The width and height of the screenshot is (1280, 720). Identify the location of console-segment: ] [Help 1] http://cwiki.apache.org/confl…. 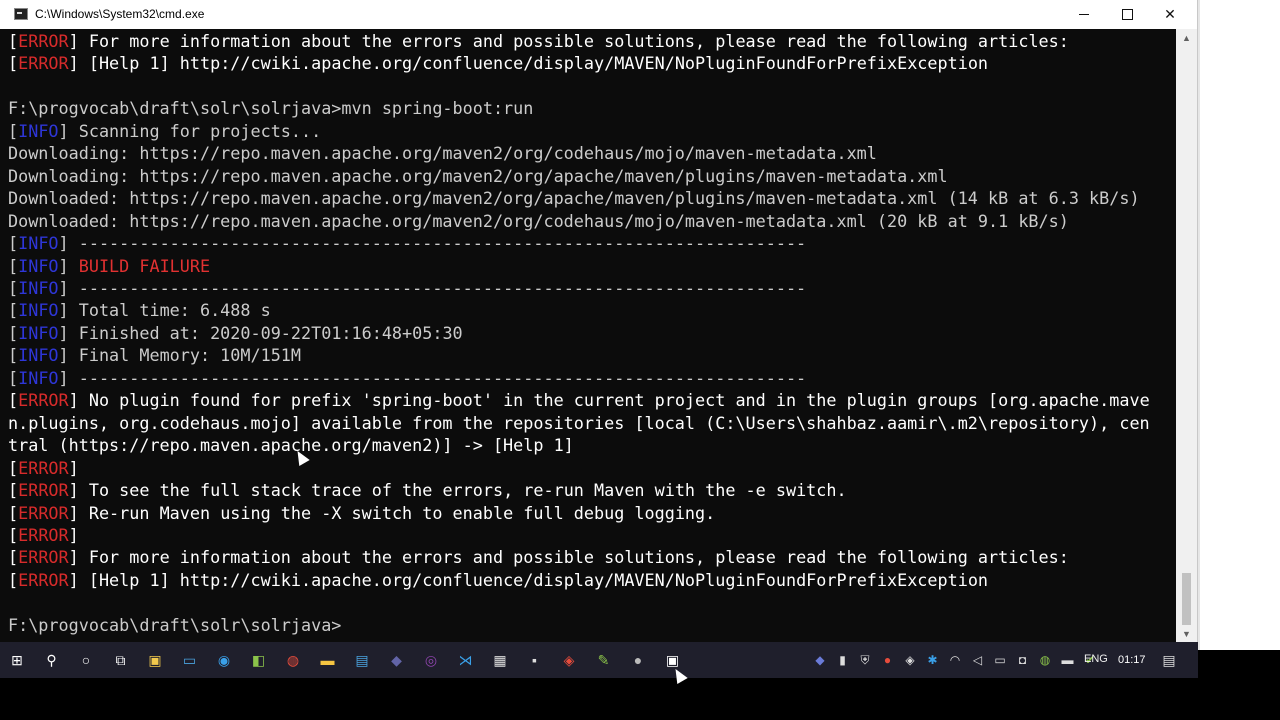
(528, 63).